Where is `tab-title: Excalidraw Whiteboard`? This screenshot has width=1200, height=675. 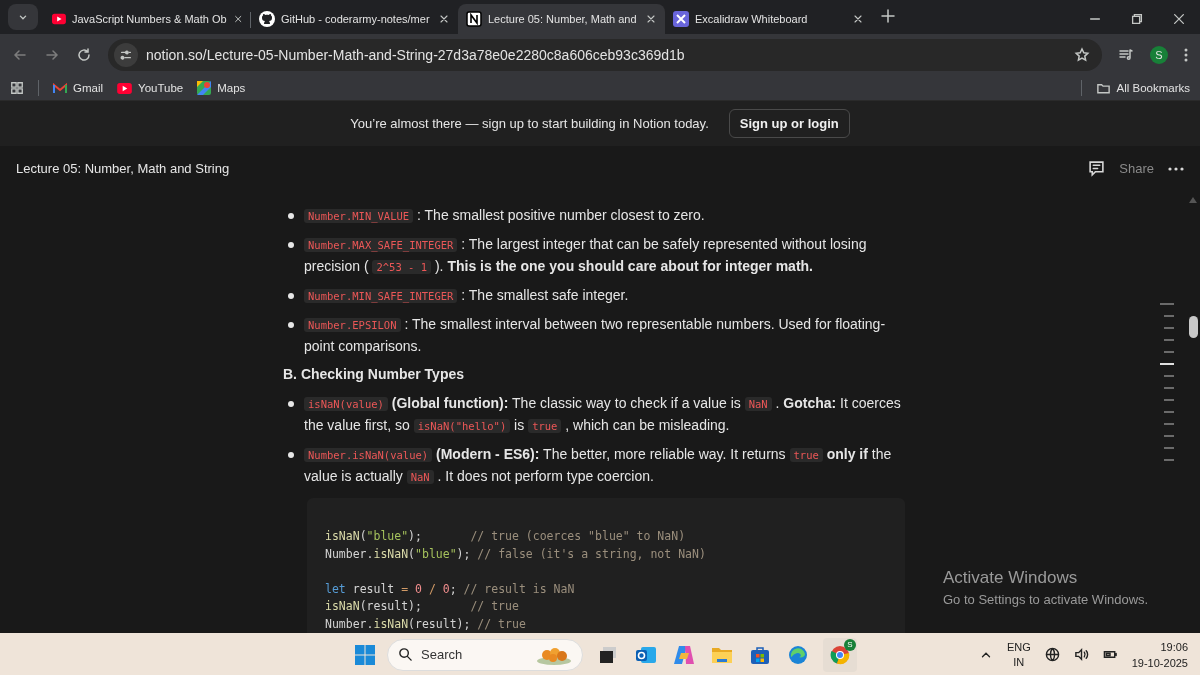
tab-title: Excalidraw Whiteboard is located at coordinates (751, 19).